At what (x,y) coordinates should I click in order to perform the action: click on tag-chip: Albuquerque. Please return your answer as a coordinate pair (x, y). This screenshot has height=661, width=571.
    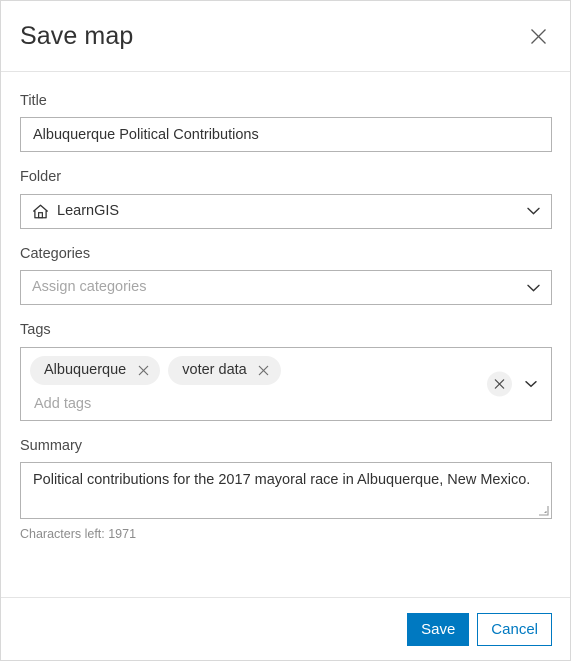
    Looking at the image, I should click on (95, 370).